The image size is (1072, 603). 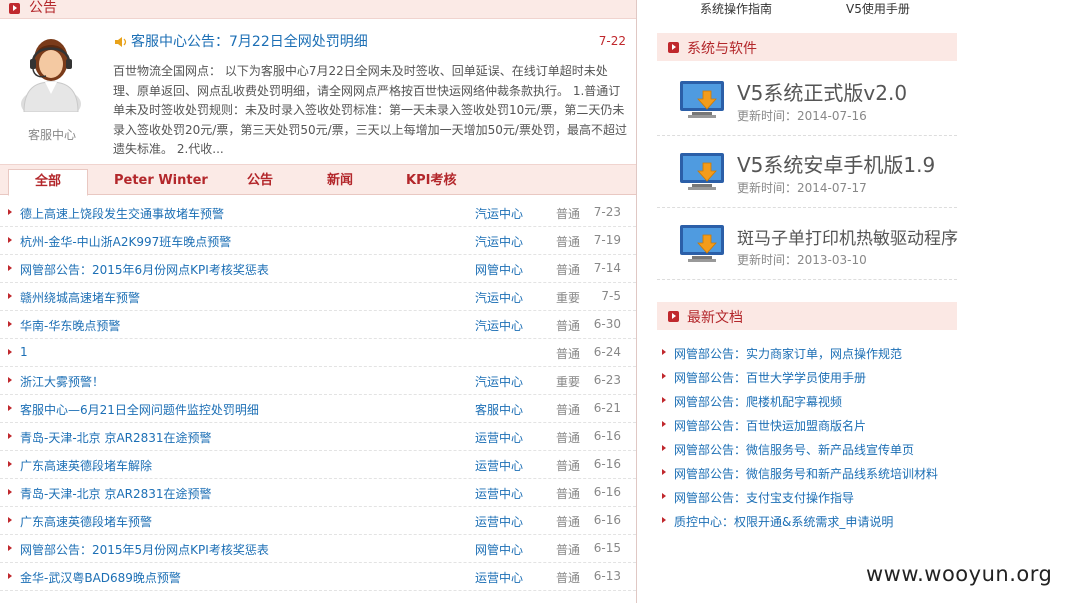 What do you see at coordinates (807, 47) in the screenshot?
I see `software-section-header: 系统与软件` at bounding box center [807, 47].